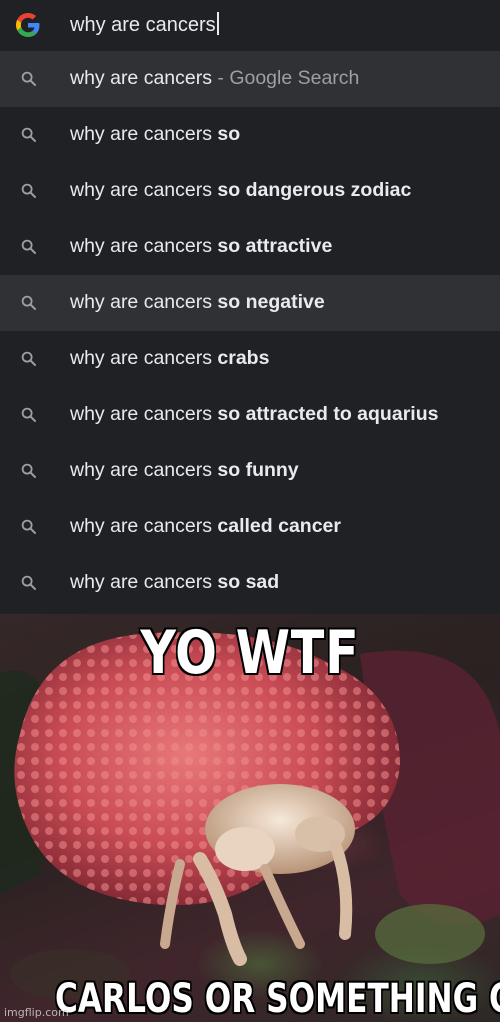  What do you see at coordinates (277, 999) in the screenshot?
I see `meme-bottom-caption: CARLOS OR SOMETHING CRAB` at bounding box center [277, 999].